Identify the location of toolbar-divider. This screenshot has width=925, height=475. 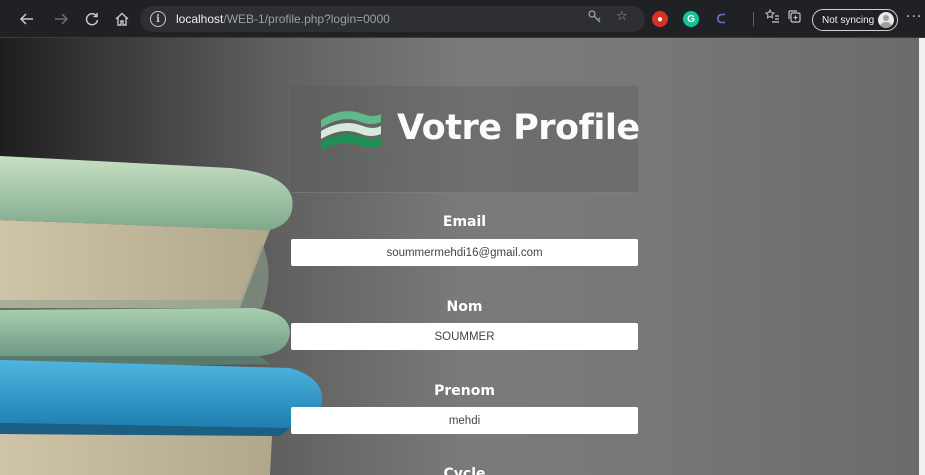
(753, 19).